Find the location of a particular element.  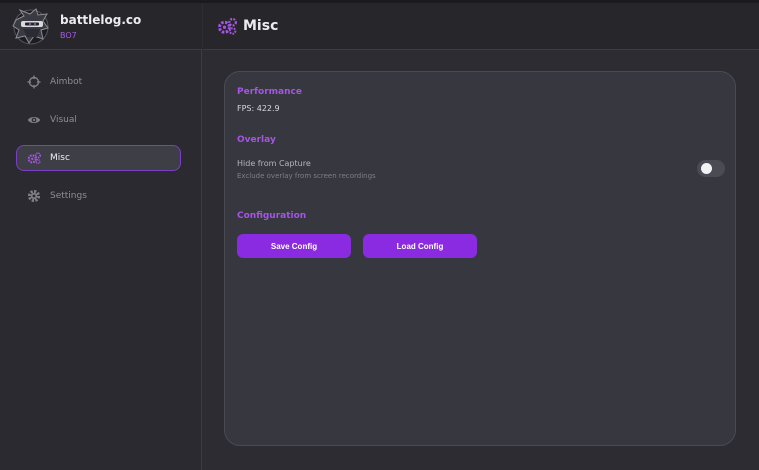

brand-header: battlelog.co BO7 is located at coordinates (101, 26).